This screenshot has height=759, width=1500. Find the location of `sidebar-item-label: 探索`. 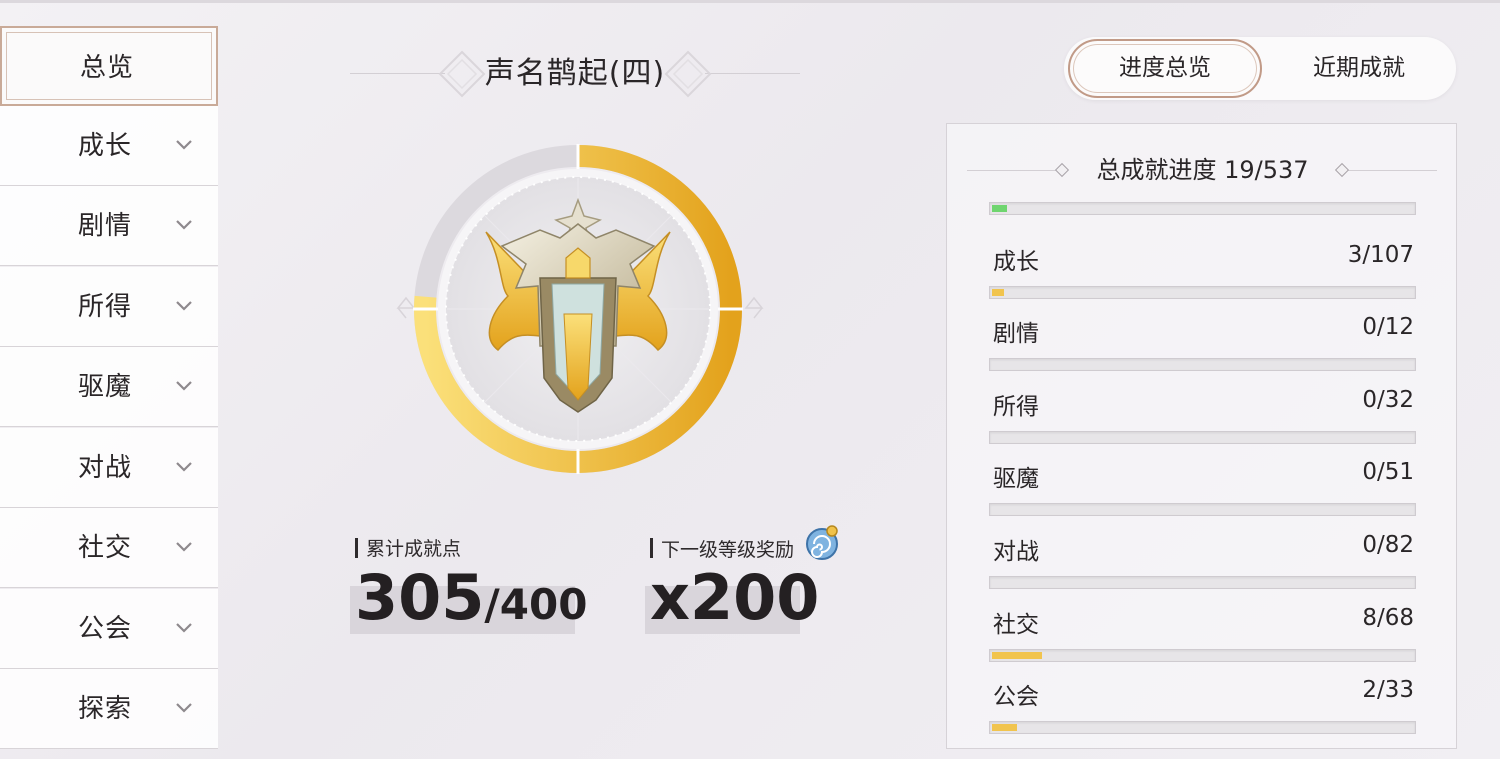

sidebar-item-label: 探索 is located at coordinates (105, 709).